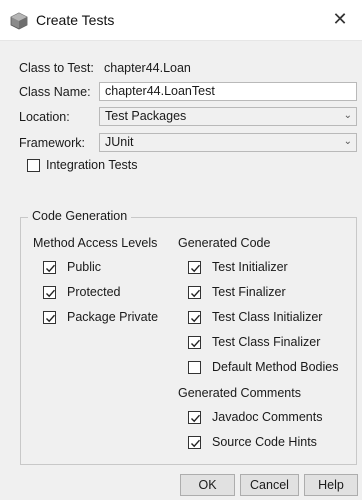 This screenshot has height=500, width=362. What do you see at coordinates (147, 68) in the screenshot?
I see `class-to-test-value: chapter44.Loan` at bounding box center [147, 68].